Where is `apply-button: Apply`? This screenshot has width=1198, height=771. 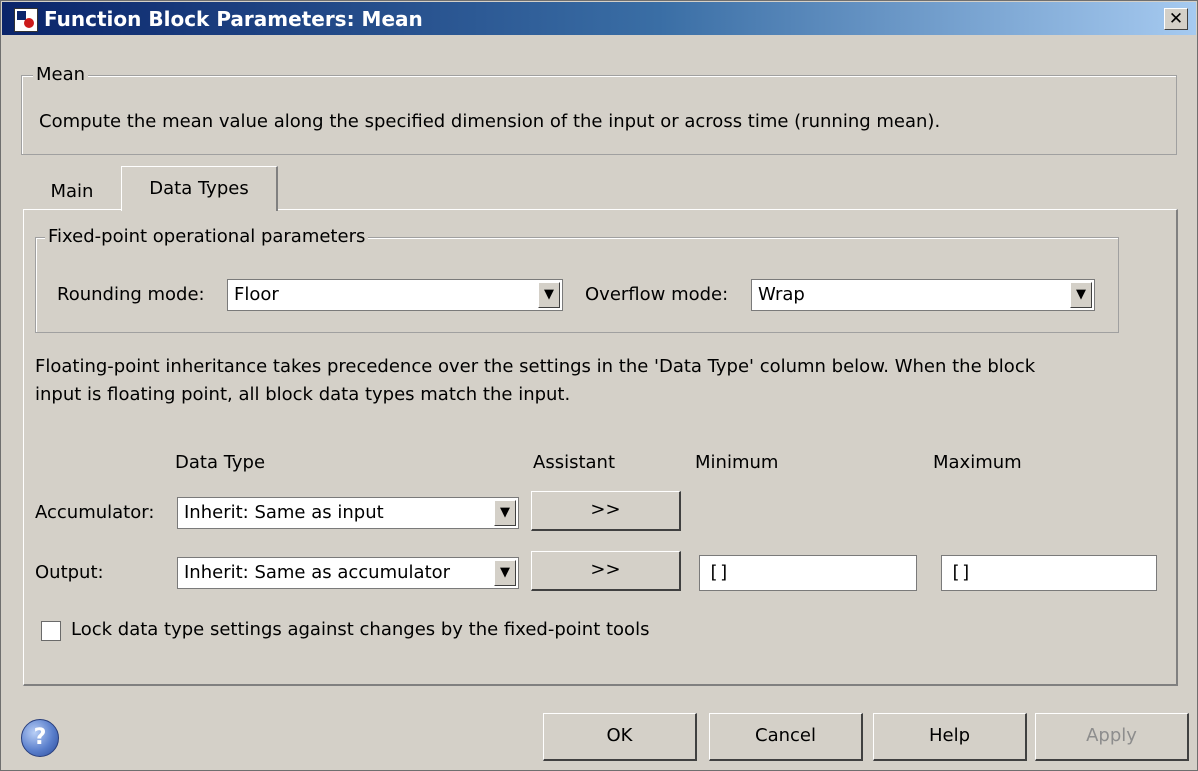
apply-button: Apply is located at coordinates (1112, 737).